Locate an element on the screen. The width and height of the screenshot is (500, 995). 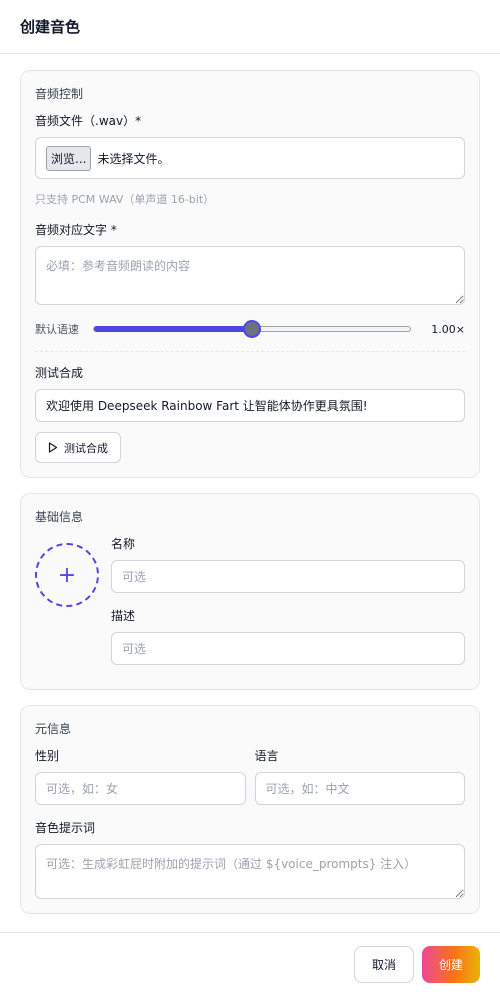
avatar-upload: + is located at coordinates (67, 575).